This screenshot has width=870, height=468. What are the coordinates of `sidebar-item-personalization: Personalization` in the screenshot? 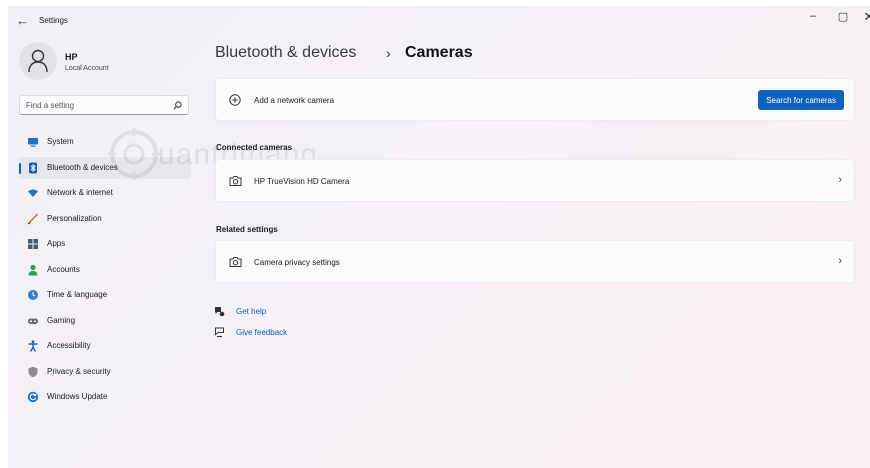 It's located at (105, 219).